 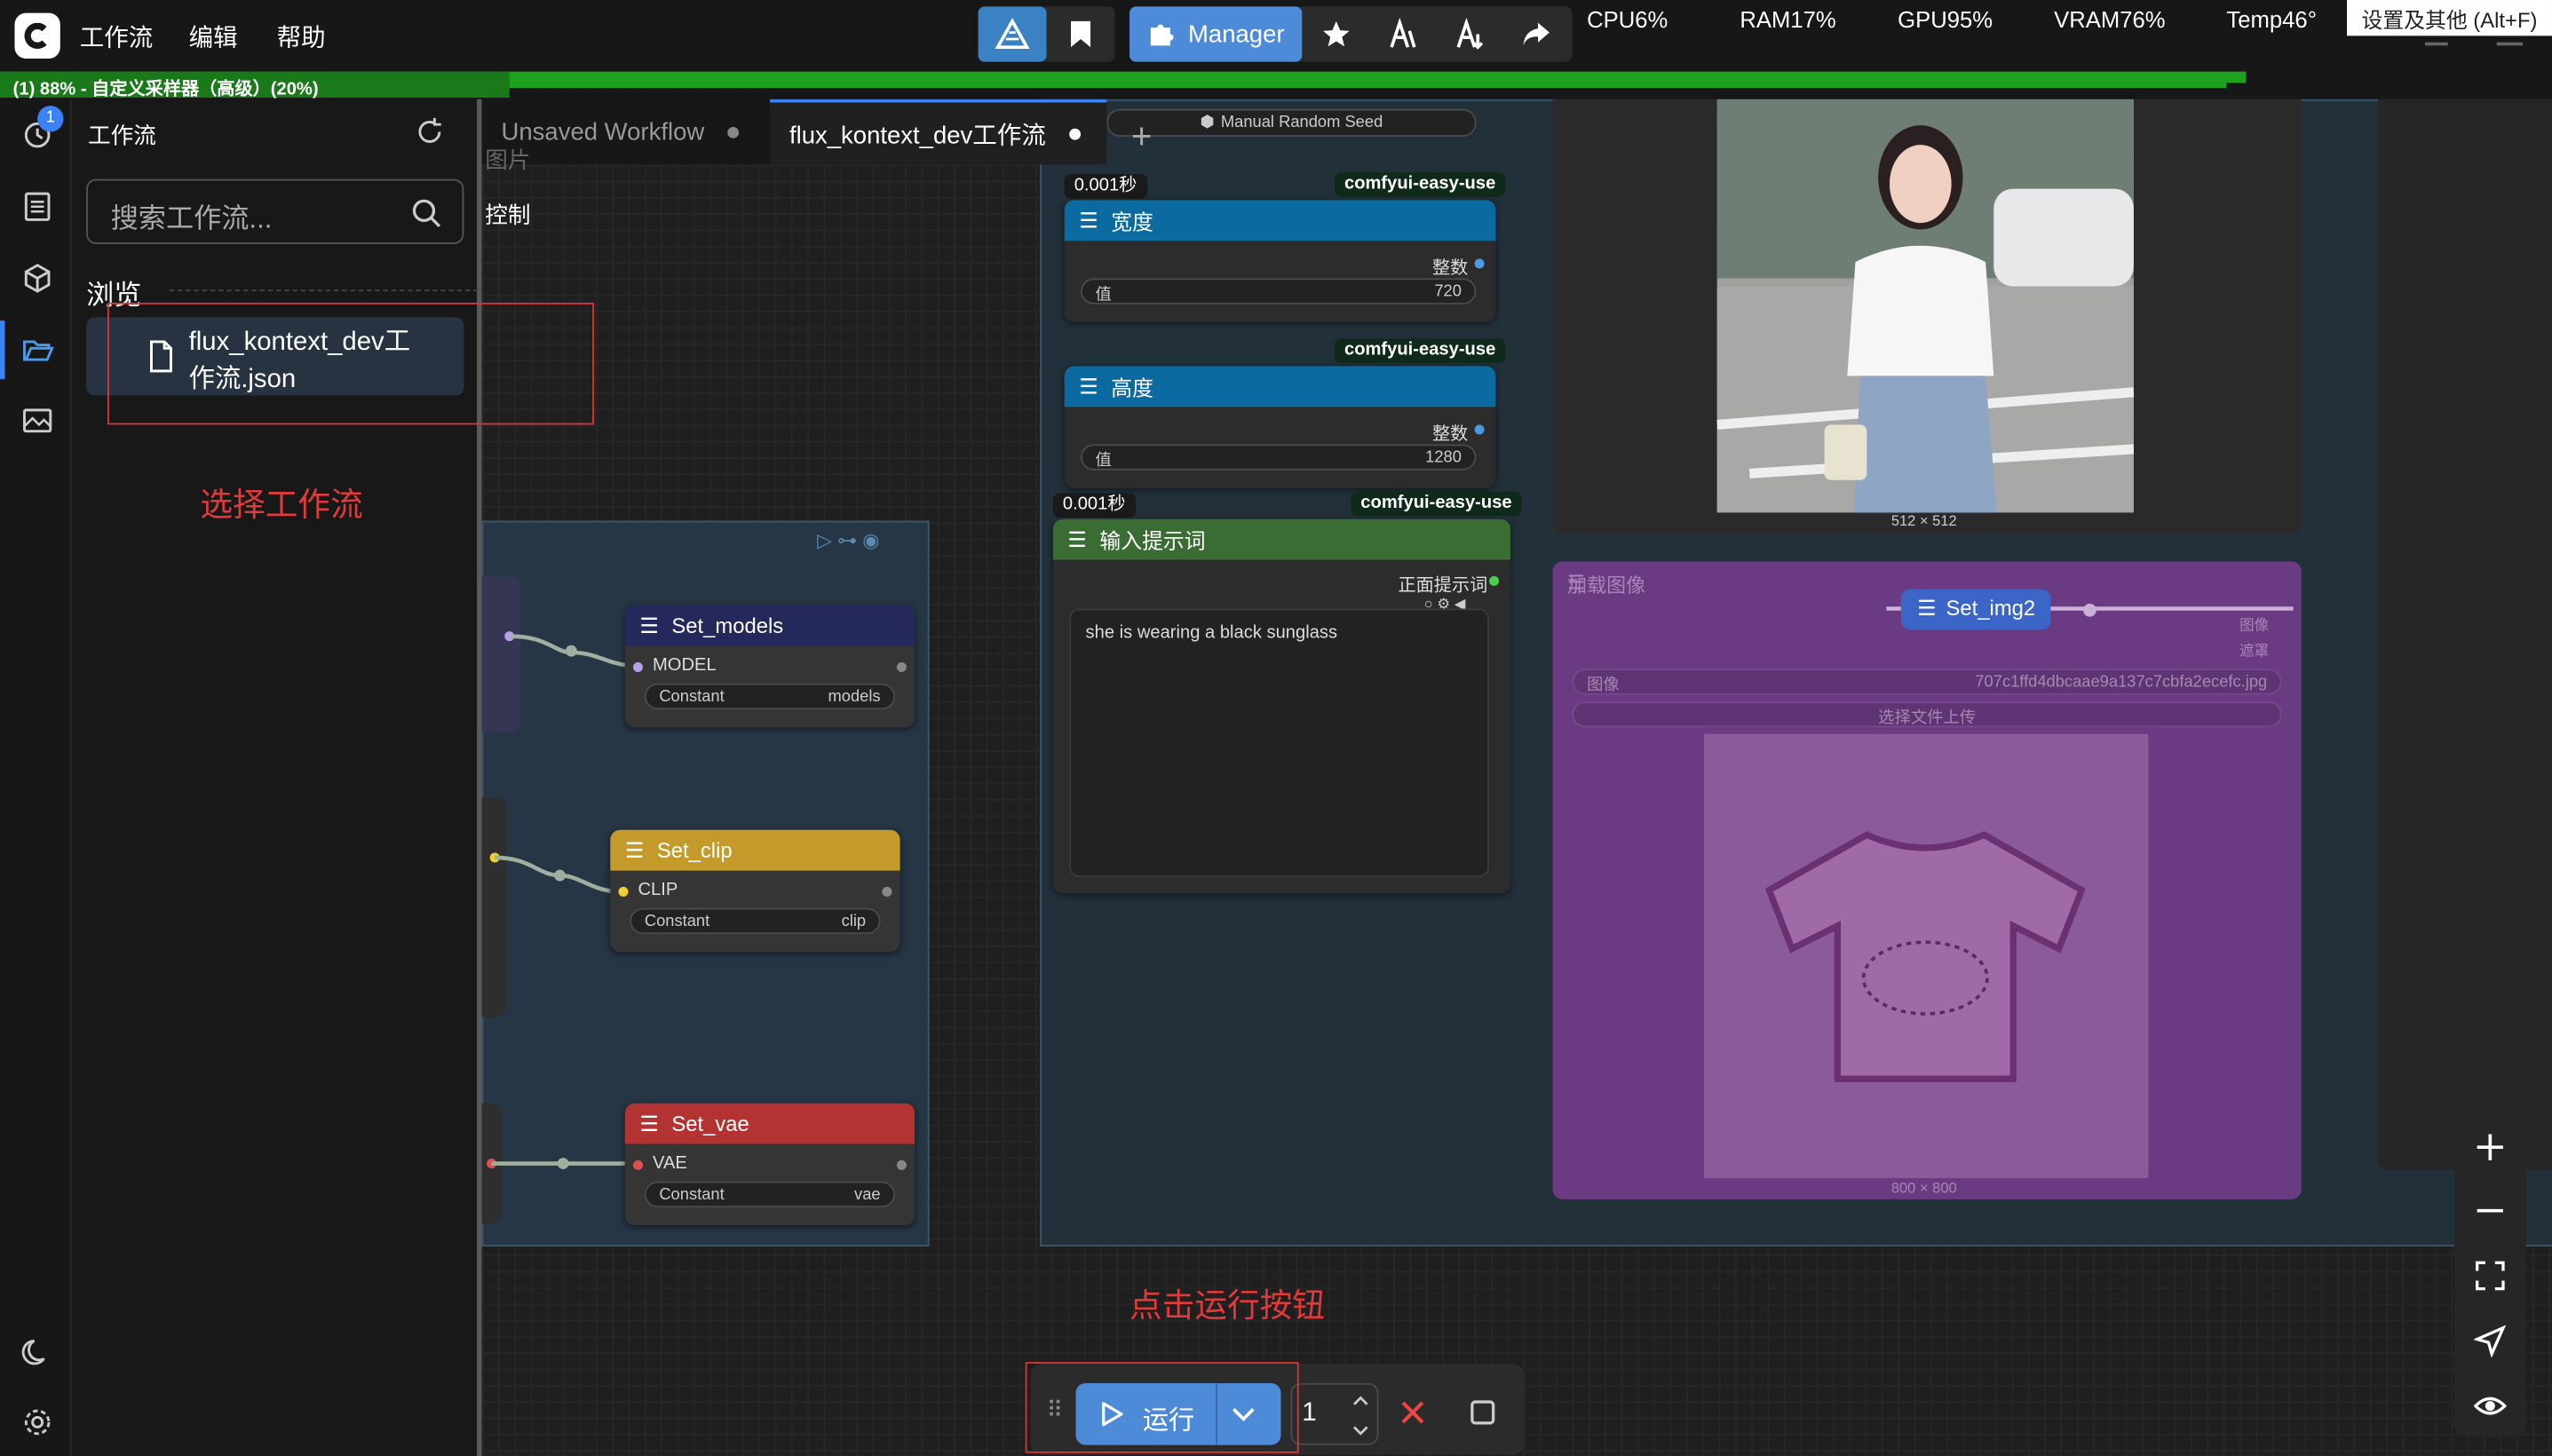 What do you see at coordinates (37, 350) in the screenshot?
I see `folder-open-icon` at bounding box center [37, 350].